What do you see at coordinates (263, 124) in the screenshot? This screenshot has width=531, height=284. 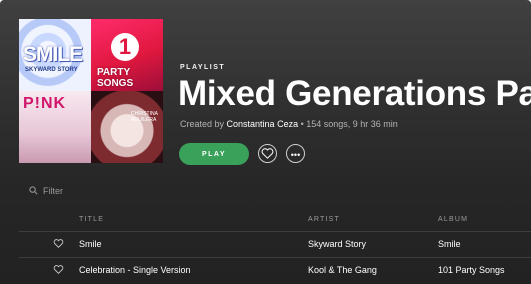 I see `owner-link: Constantina Ceza` at bounding box center [263, 124].